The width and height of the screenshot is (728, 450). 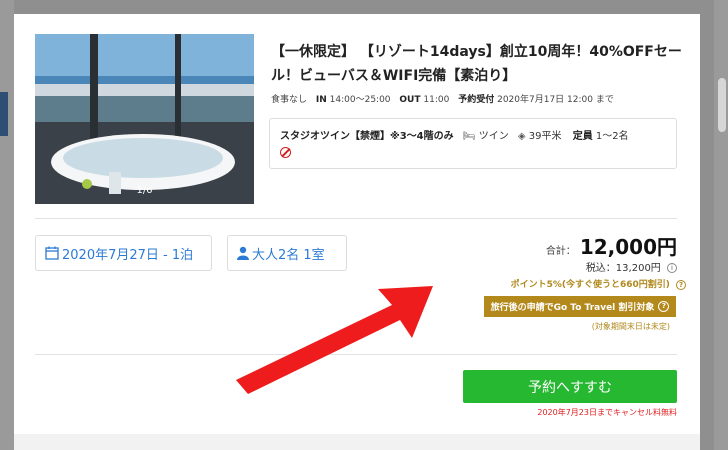 I want to click on capacity-label: 定員, so click(x=582, y=136).